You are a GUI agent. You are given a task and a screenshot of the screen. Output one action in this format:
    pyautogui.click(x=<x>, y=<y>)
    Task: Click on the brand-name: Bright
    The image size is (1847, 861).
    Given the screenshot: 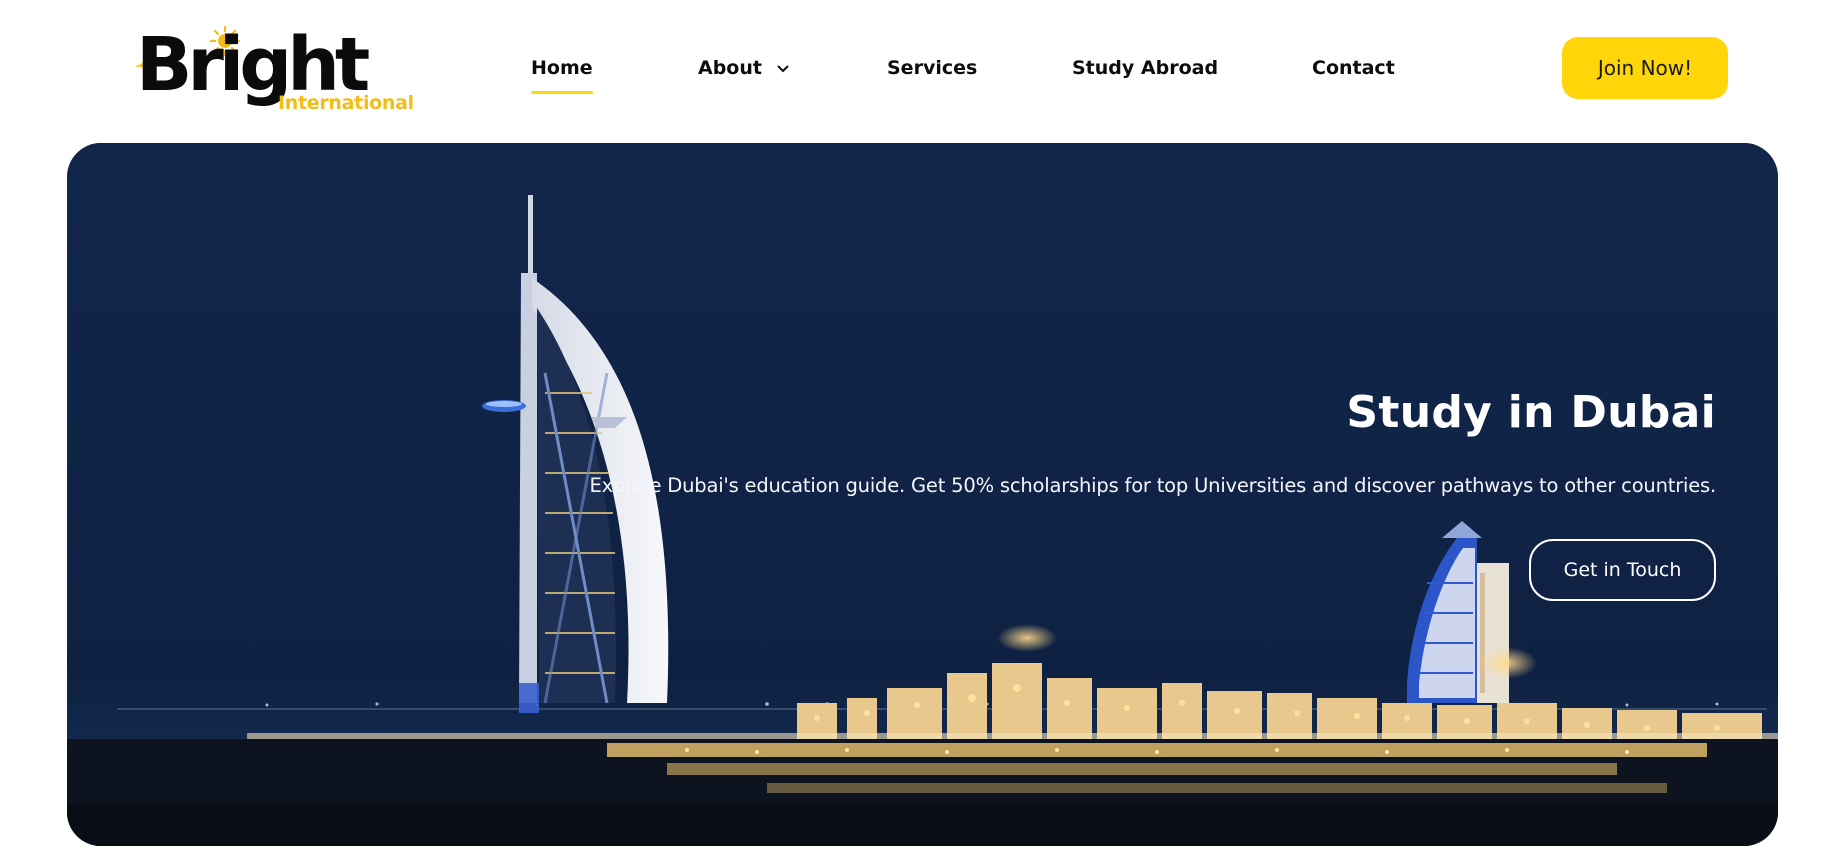 What is the action you would take?
    pyautogui.click(x=253, y=65)
    